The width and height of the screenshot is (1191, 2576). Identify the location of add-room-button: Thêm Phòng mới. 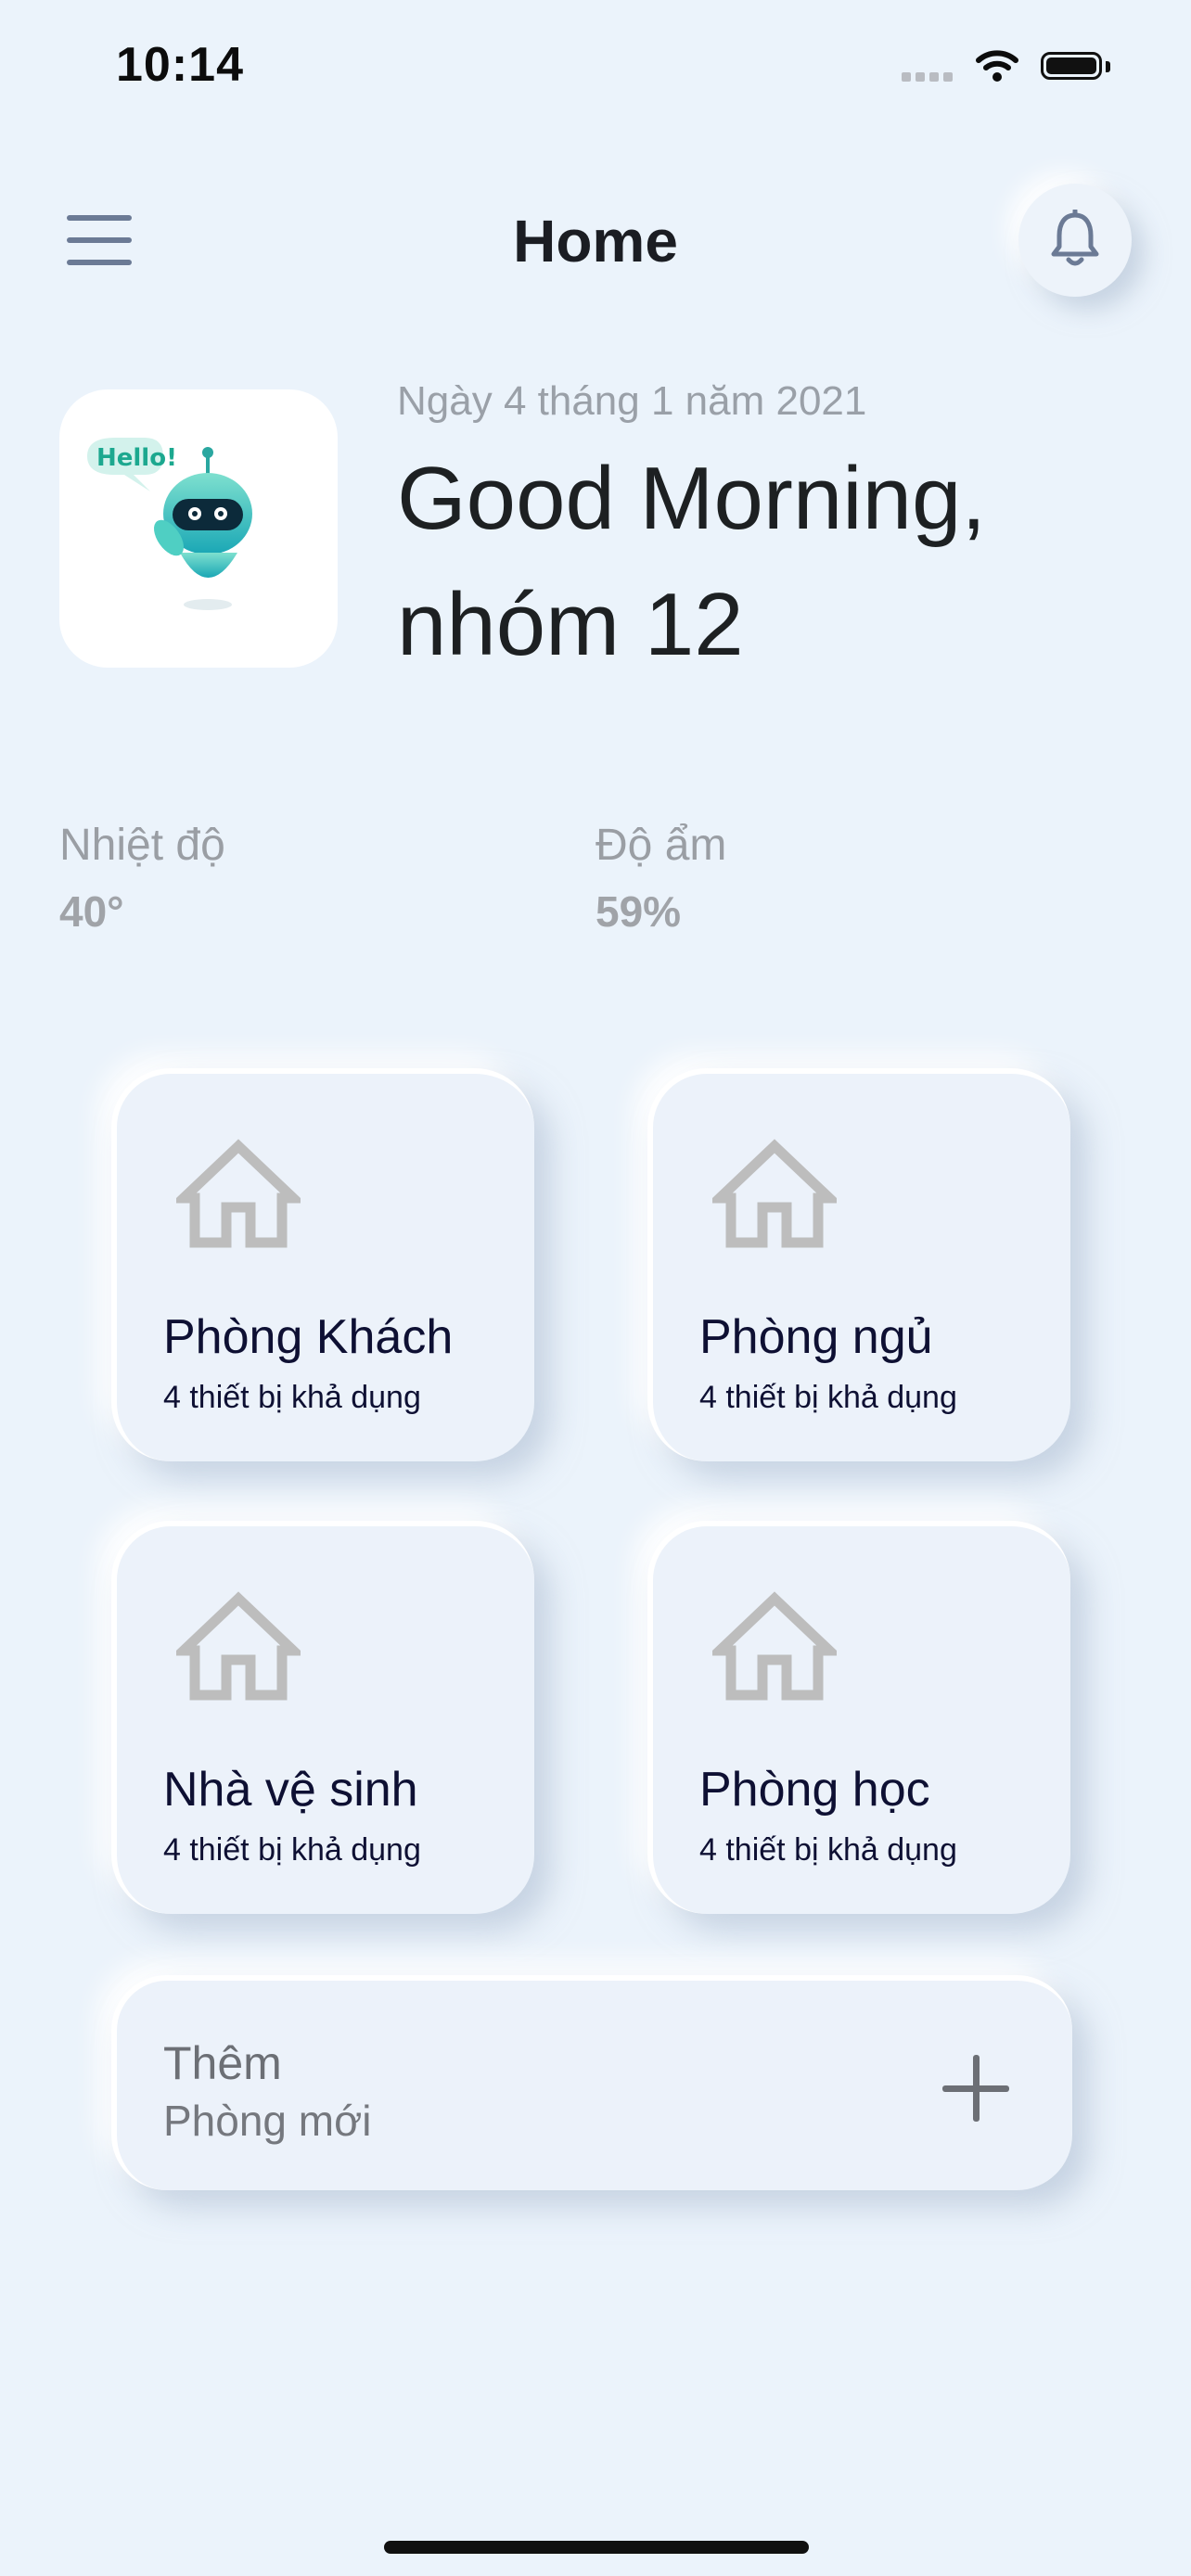
(591, 2083).